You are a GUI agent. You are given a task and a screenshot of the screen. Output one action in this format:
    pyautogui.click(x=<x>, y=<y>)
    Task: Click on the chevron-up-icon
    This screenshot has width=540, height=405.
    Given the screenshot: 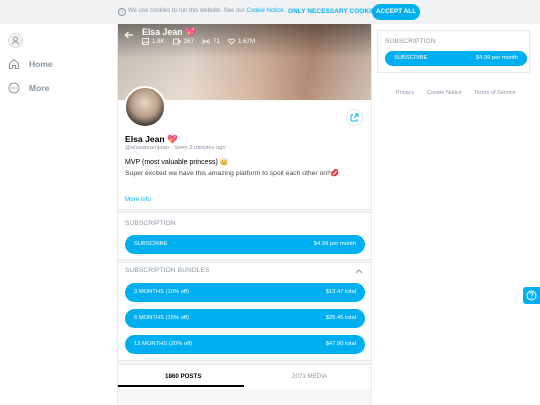 What is the action you would take?
    pyautogui.click(x=359, y=271)
    